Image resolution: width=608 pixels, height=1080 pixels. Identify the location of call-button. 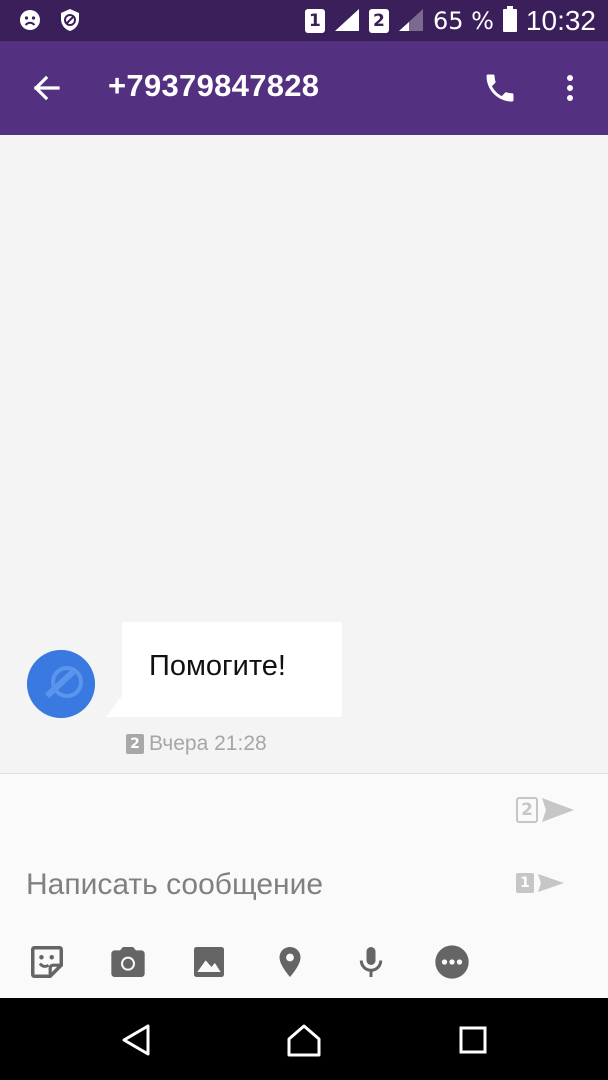
(500, 88).